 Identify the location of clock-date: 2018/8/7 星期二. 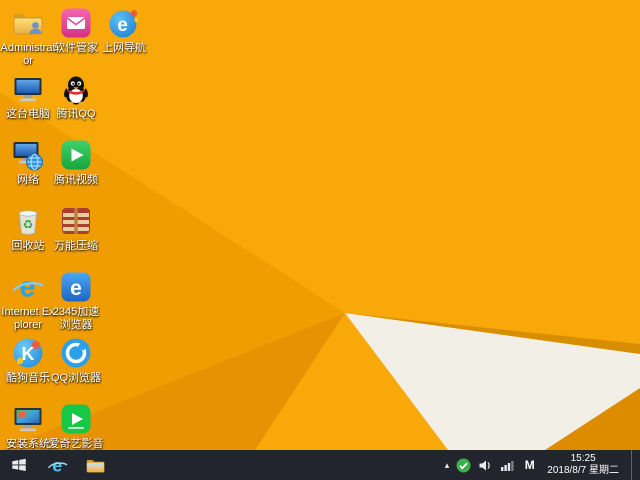
(583, 470).